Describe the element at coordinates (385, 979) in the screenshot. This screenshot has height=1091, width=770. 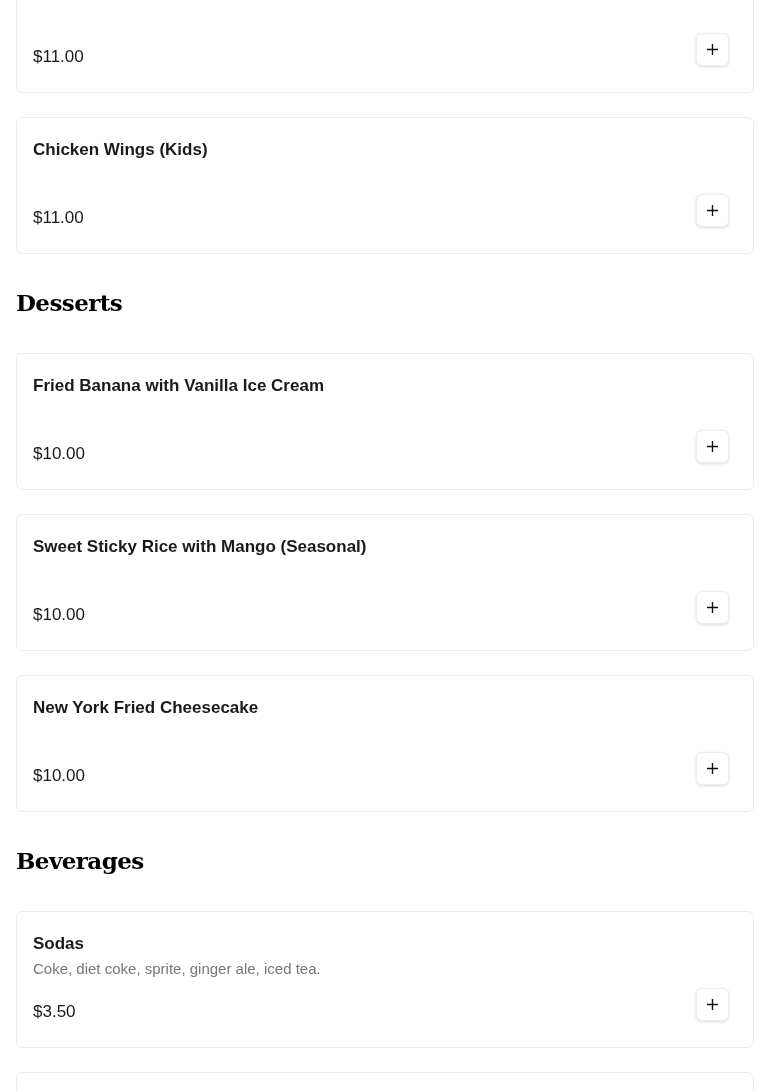
I see `menu-item-card: Sodas Coke, diet coke, sprite, ginger ale, iced tea. $3.50` at that location.